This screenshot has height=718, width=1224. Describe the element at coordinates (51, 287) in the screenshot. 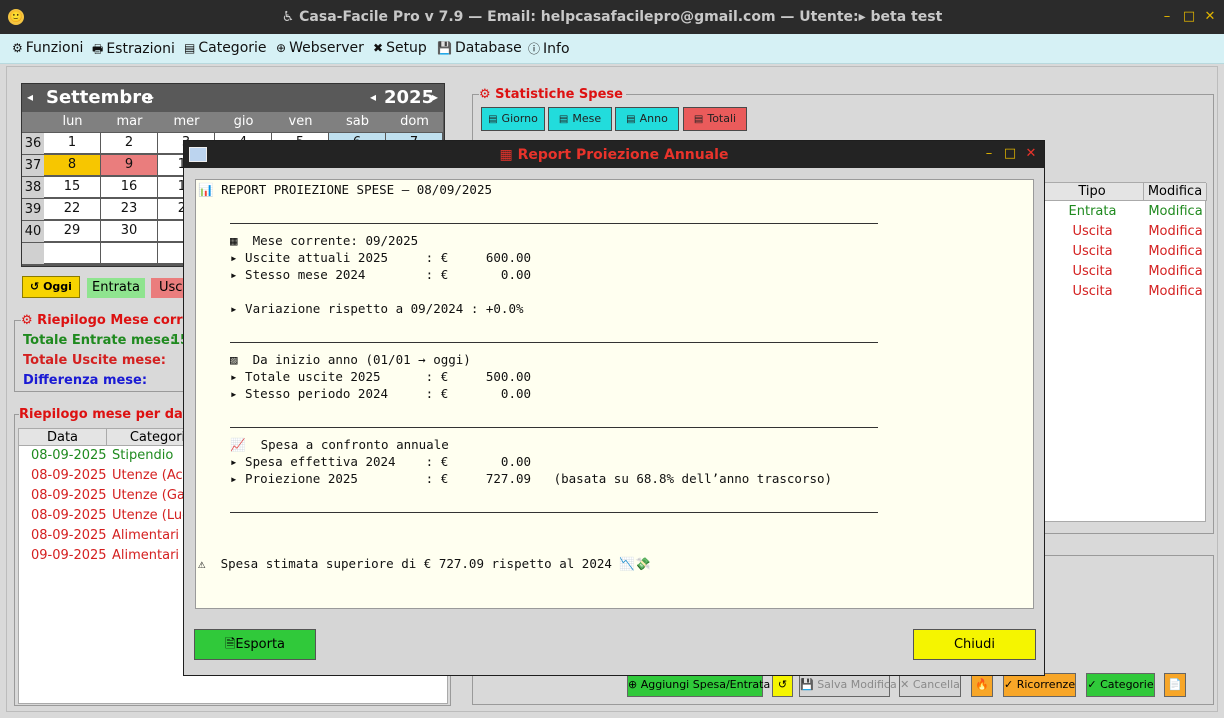

I see `oggi-button: ↺ Oggi` at that location.